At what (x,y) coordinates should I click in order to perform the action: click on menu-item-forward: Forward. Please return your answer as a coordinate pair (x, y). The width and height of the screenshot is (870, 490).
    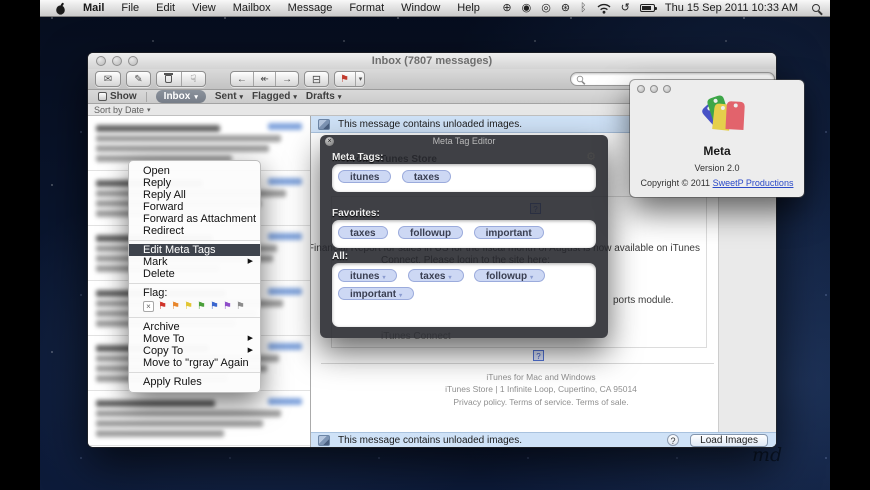
    Looking at the image, I should click on (194, 207).